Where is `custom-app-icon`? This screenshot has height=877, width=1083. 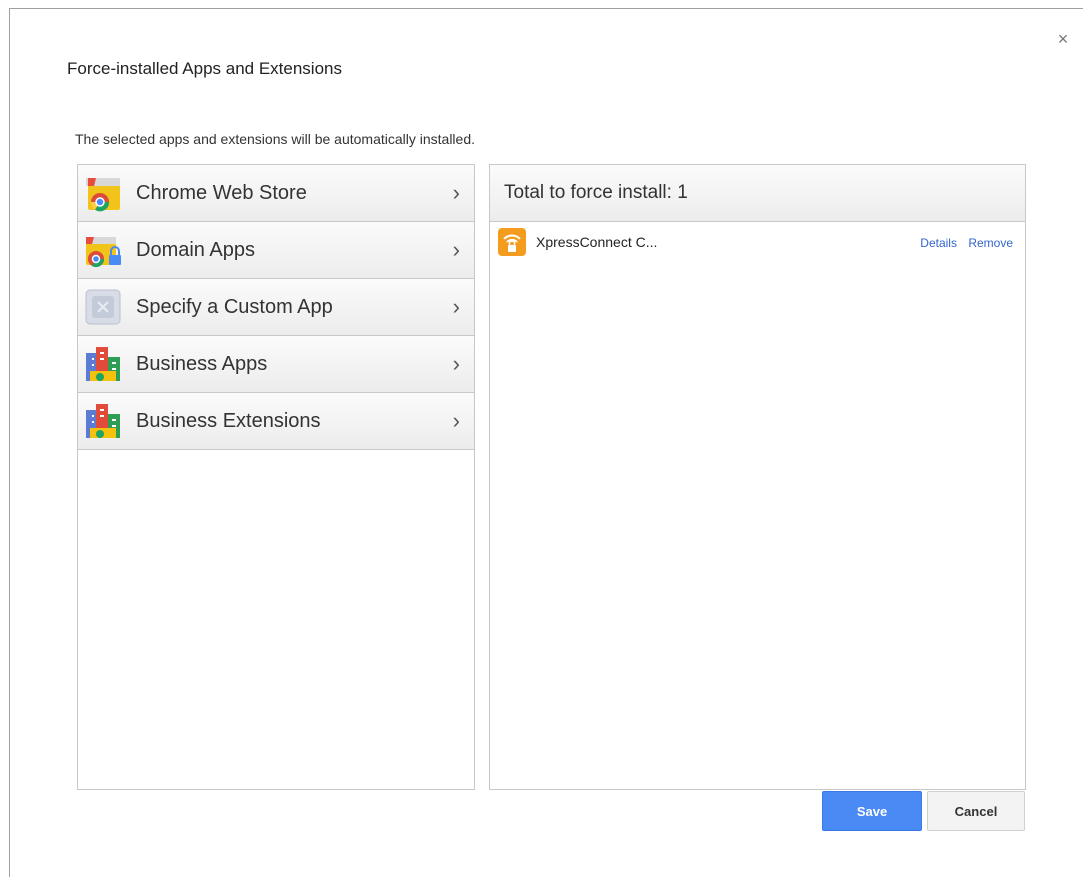 custom-app-icon is located at coordinates (103, 307).